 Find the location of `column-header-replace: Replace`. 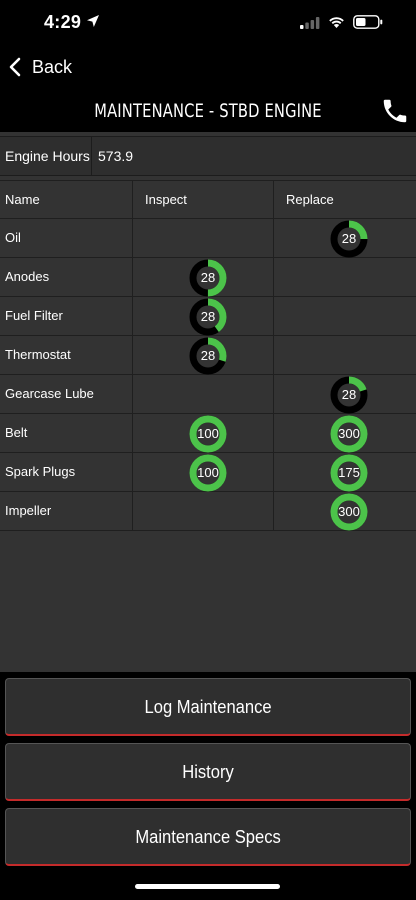

column-header-replace: Replace is located at coordinates (310, 199).